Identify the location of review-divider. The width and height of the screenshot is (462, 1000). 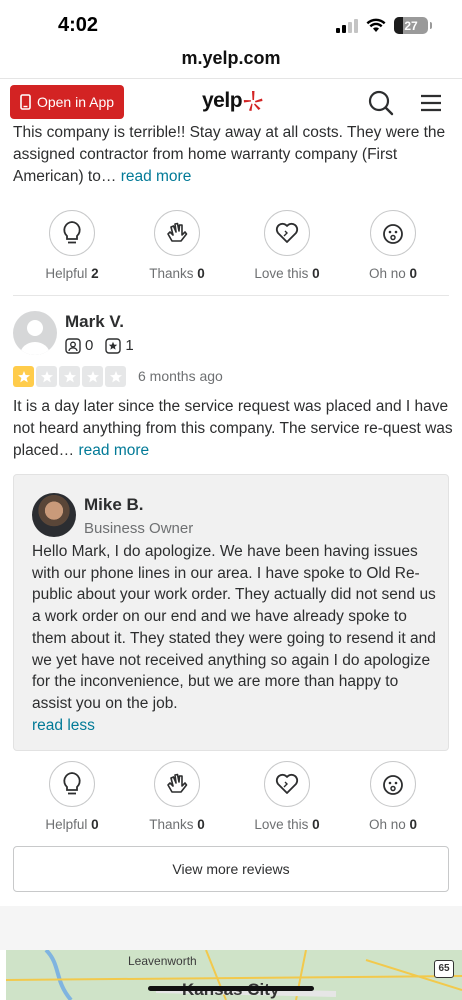
(231, 295).